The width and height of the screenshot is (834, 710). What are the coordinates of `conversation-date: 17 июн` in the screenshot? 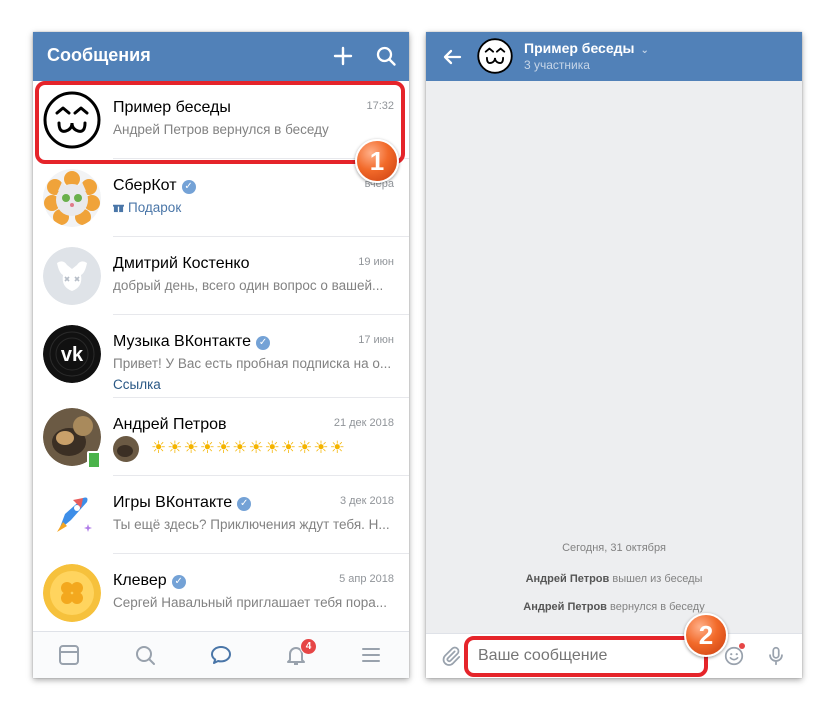 It's located at (376, 340).